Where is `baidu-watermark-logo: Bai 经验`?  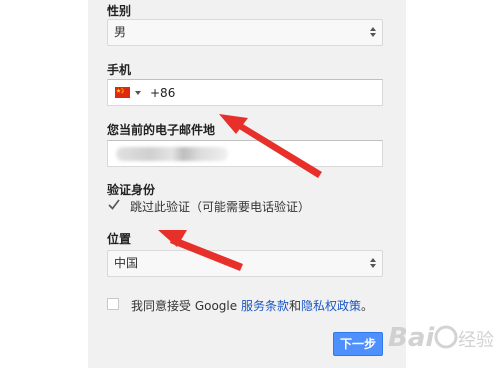
baidu-watermark-logo: Bai 经验 is located at coordinates (441, 338).